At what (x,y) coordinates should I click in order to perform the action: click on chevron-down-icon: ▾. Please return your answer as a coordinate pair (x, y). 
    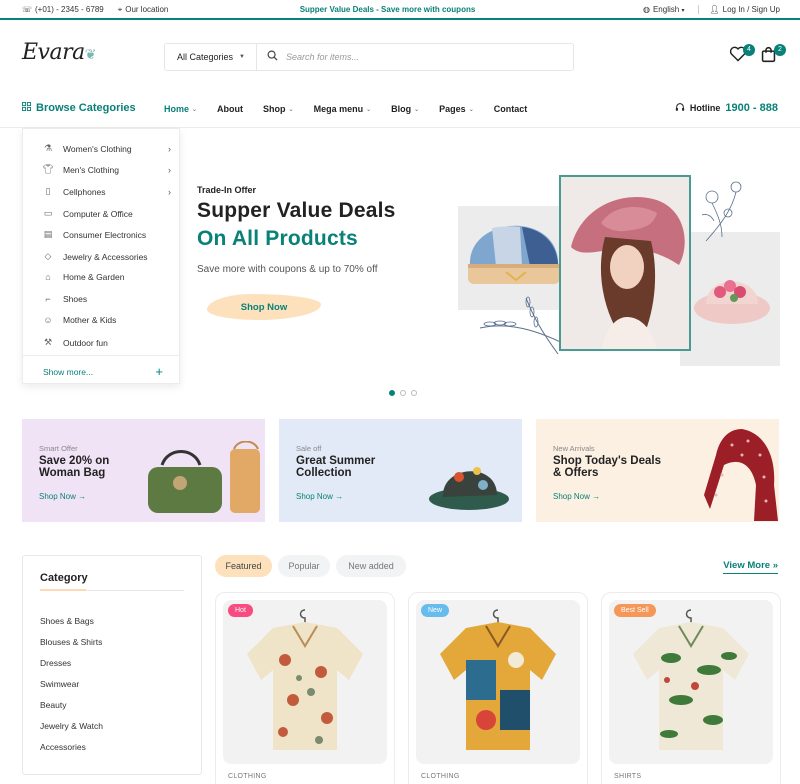
    Looking at the image, I should click on (683, 11).